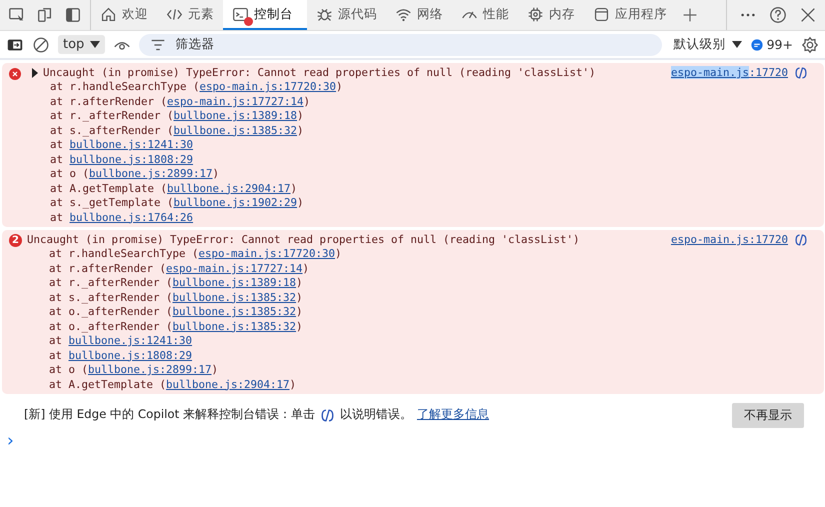 This screenshot has width=825, height=507. I want to click on terminal-icon, so click(240, 14).